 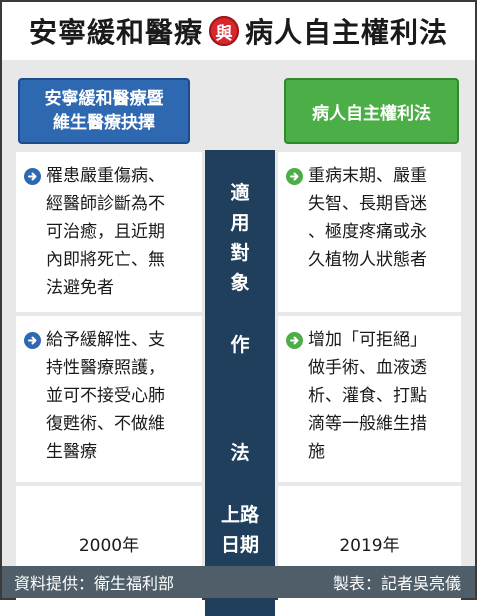 I want to click on cell-text: 析、灌食、打點, so click(x=367, y=396).